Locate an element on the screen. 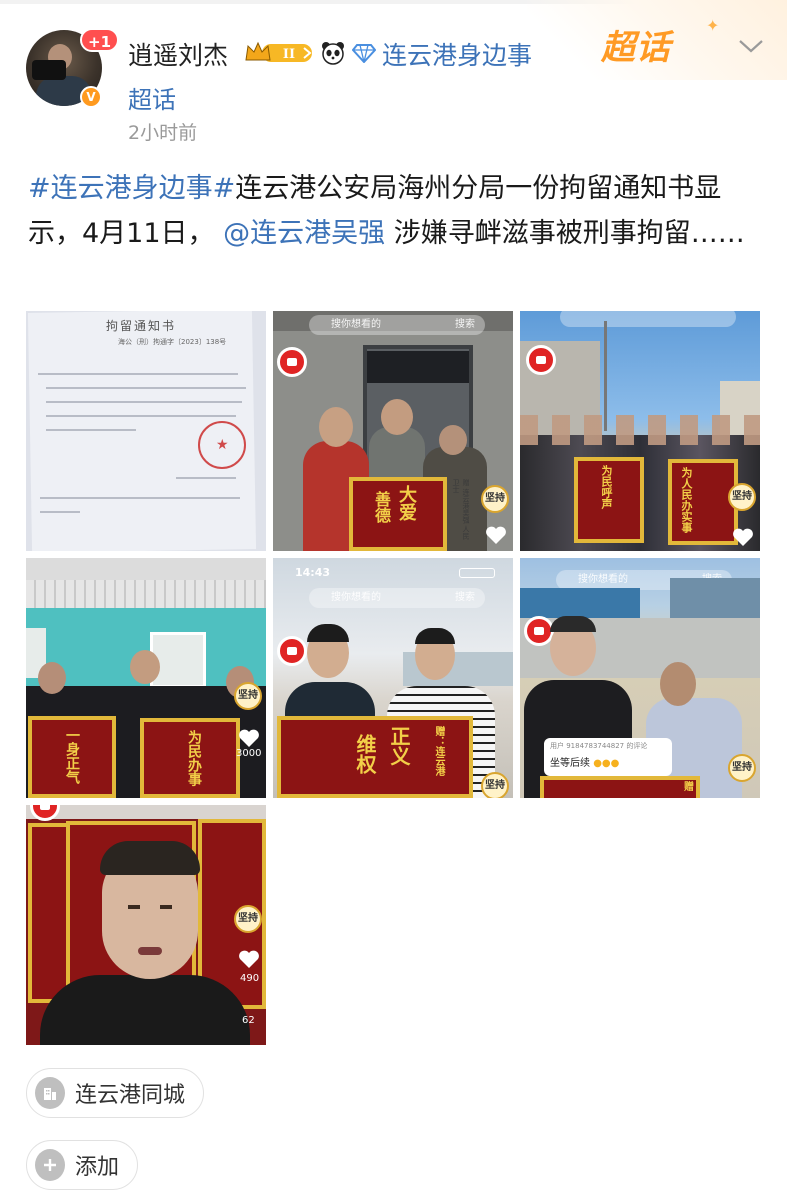 The height and width of the screenshot is (1200, 787). sparkle-icon: ✦ is located at coordinates (713, 25).